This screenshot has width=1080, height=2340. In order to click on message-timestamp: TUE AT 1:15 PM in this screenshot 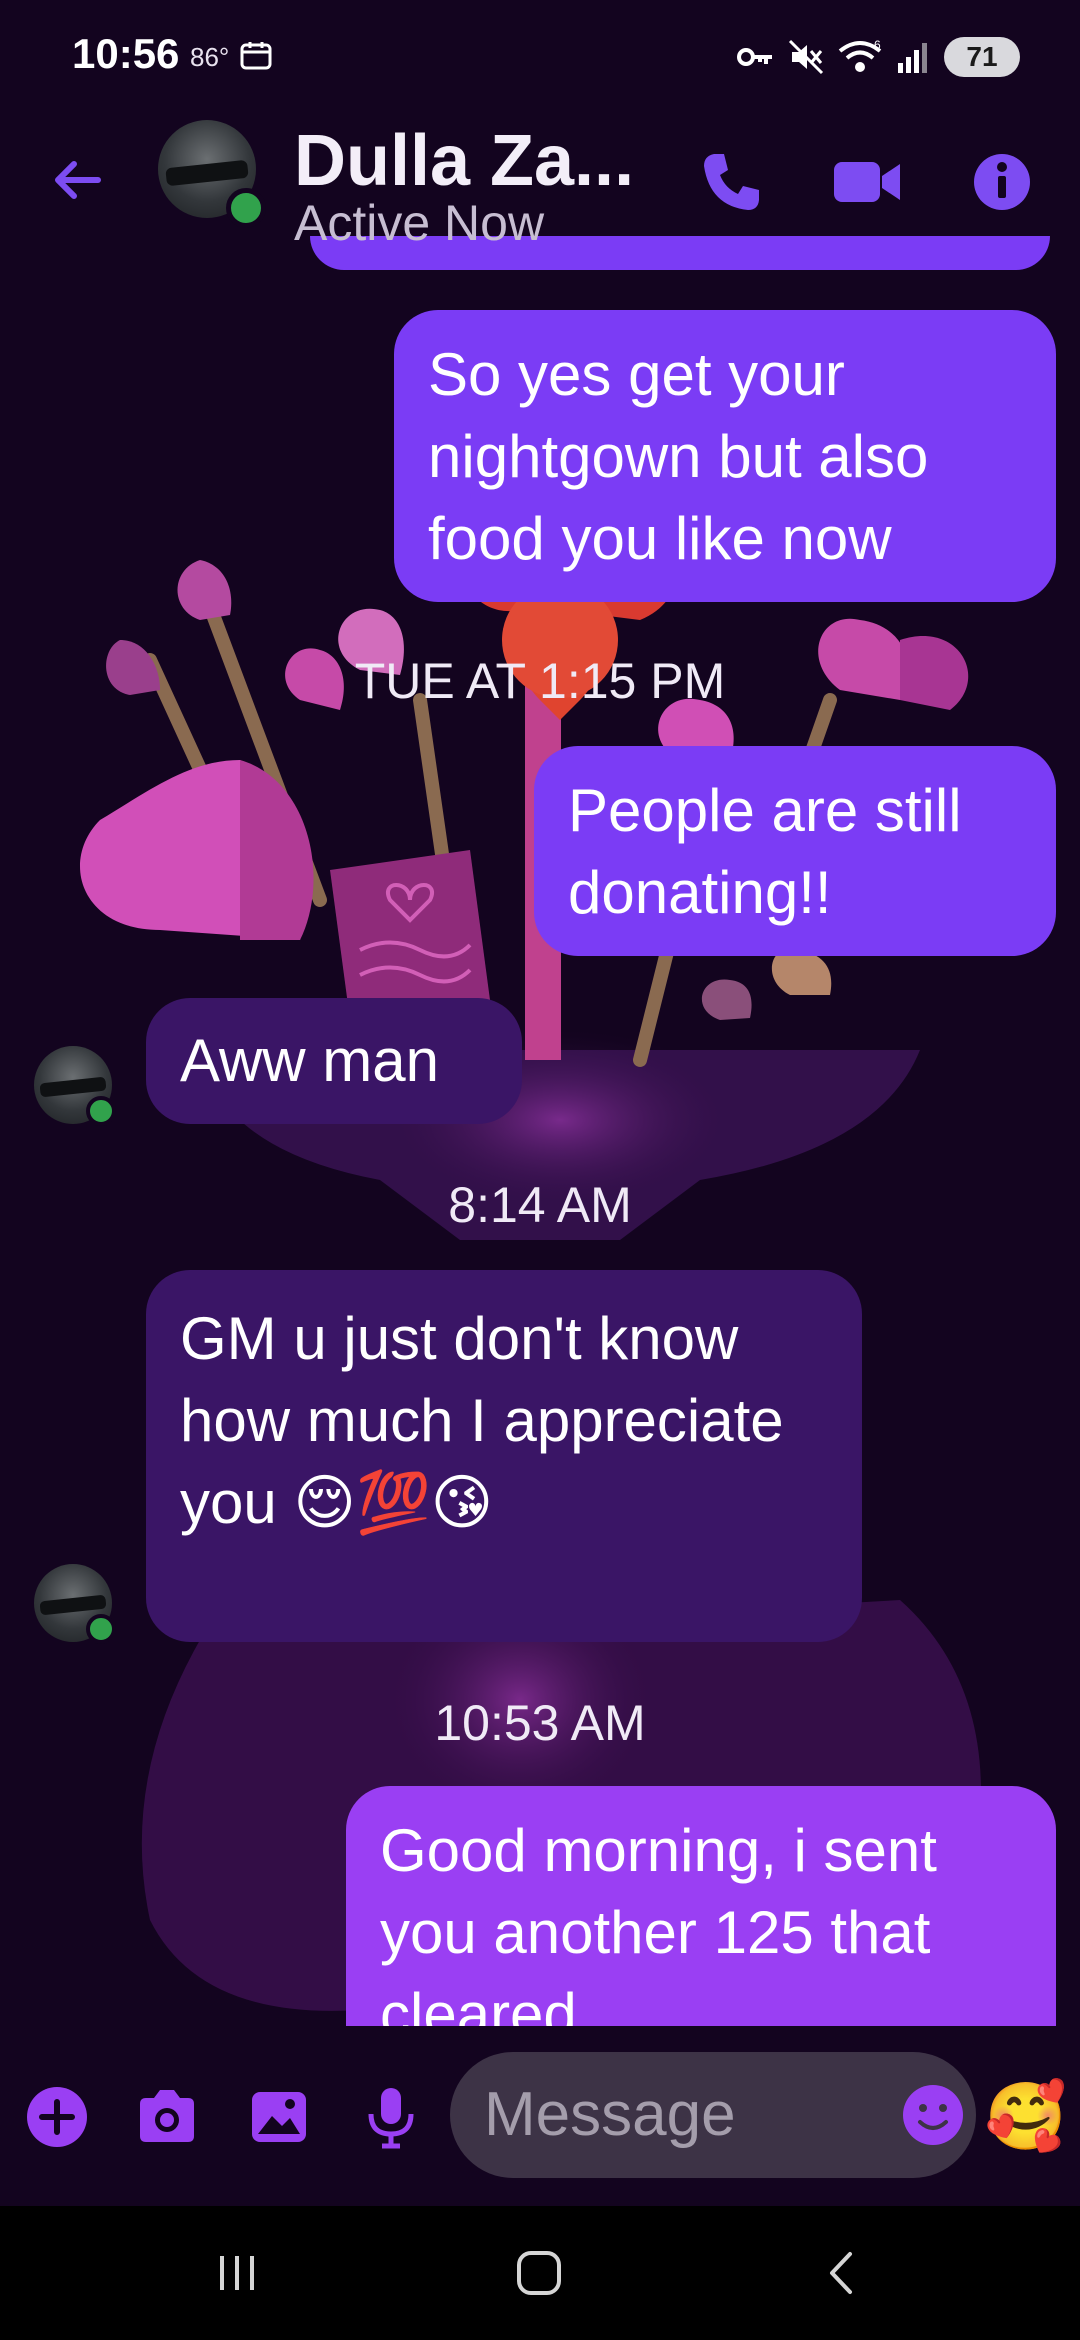, I will do `click(540, 681)`.